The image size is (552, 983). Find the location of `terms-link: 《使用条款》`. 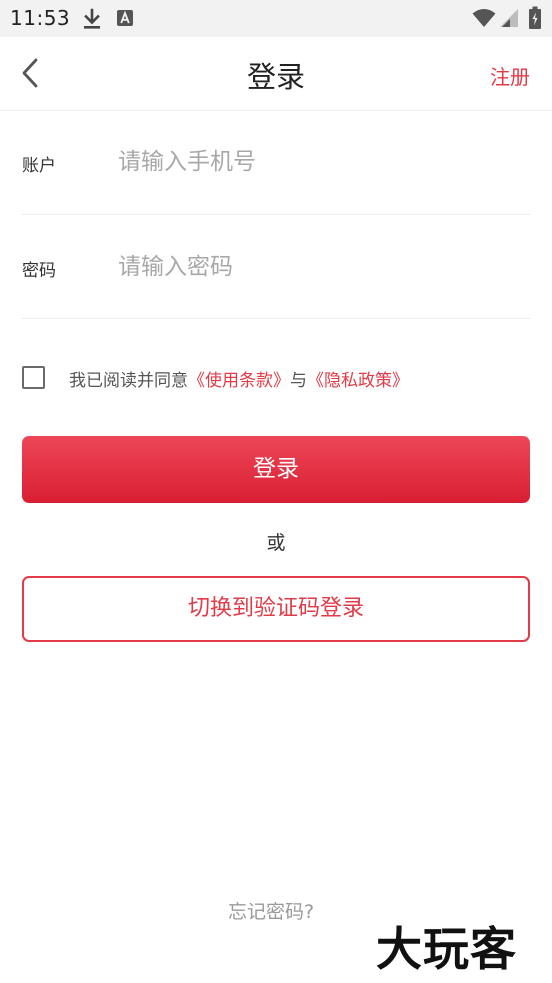

terms-link: 《使用条款》 is located at coordinates (239, 381).